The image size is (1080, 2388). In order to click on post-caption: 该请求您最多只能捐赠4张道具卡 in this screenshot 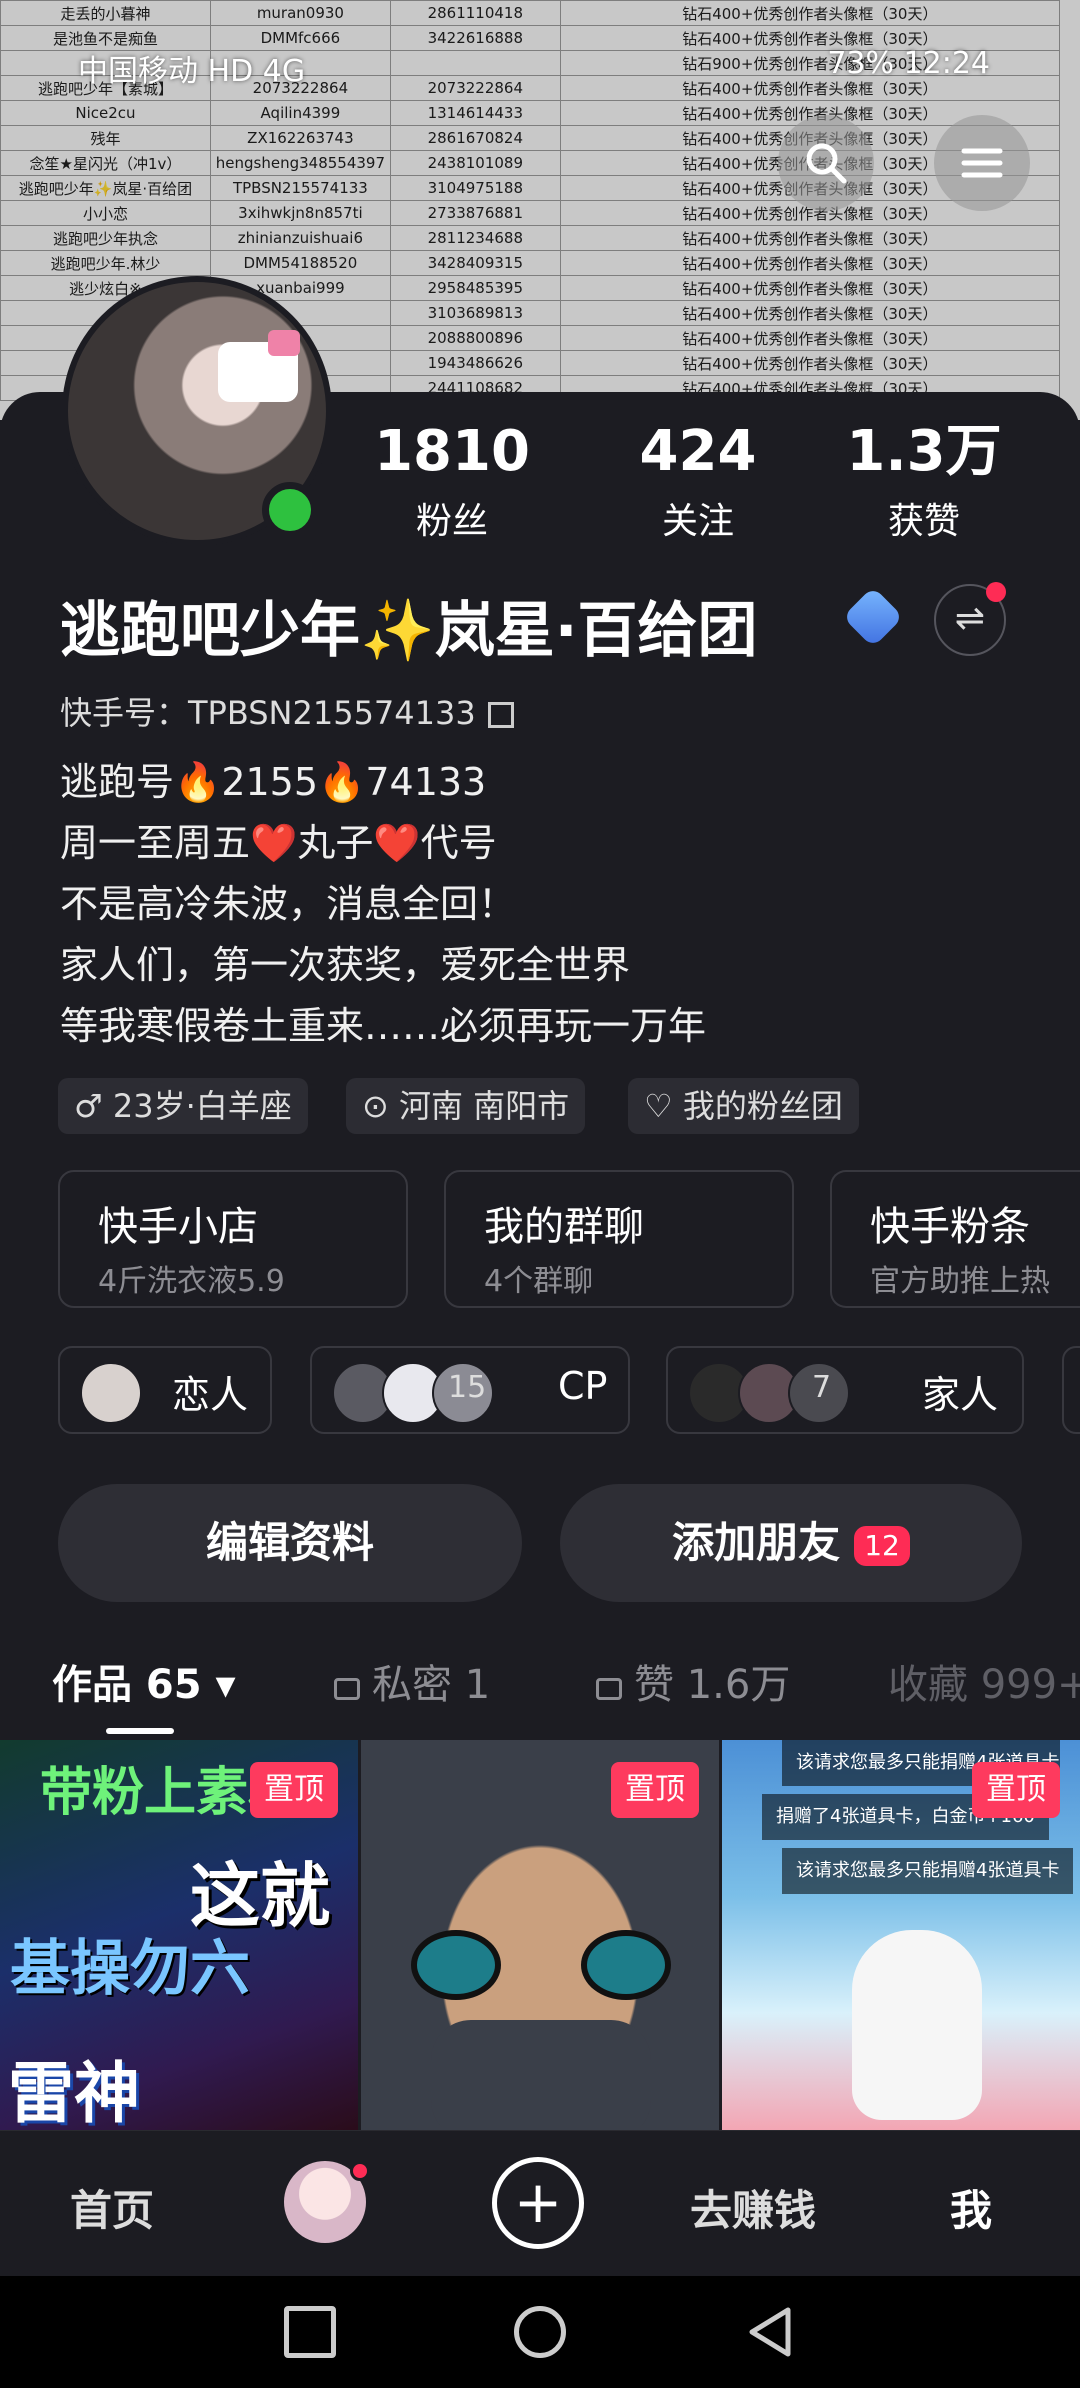, I will do `click(928, 1871)`.